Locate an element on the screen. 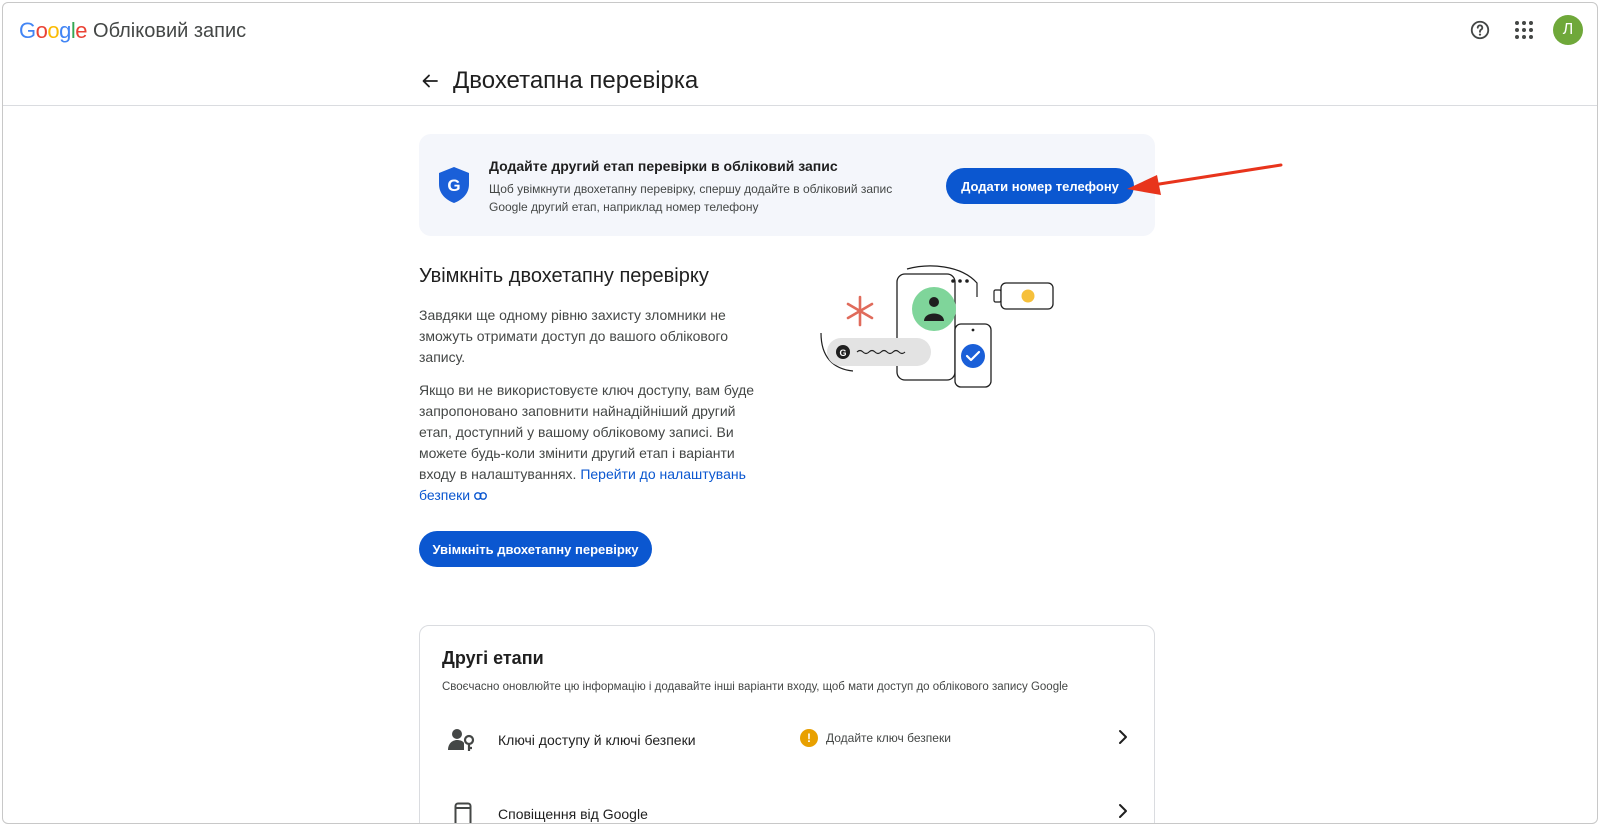 The width and height of the screenshot is (1600, 826). apps-grid-icon is located at coordinates (1524, 30).